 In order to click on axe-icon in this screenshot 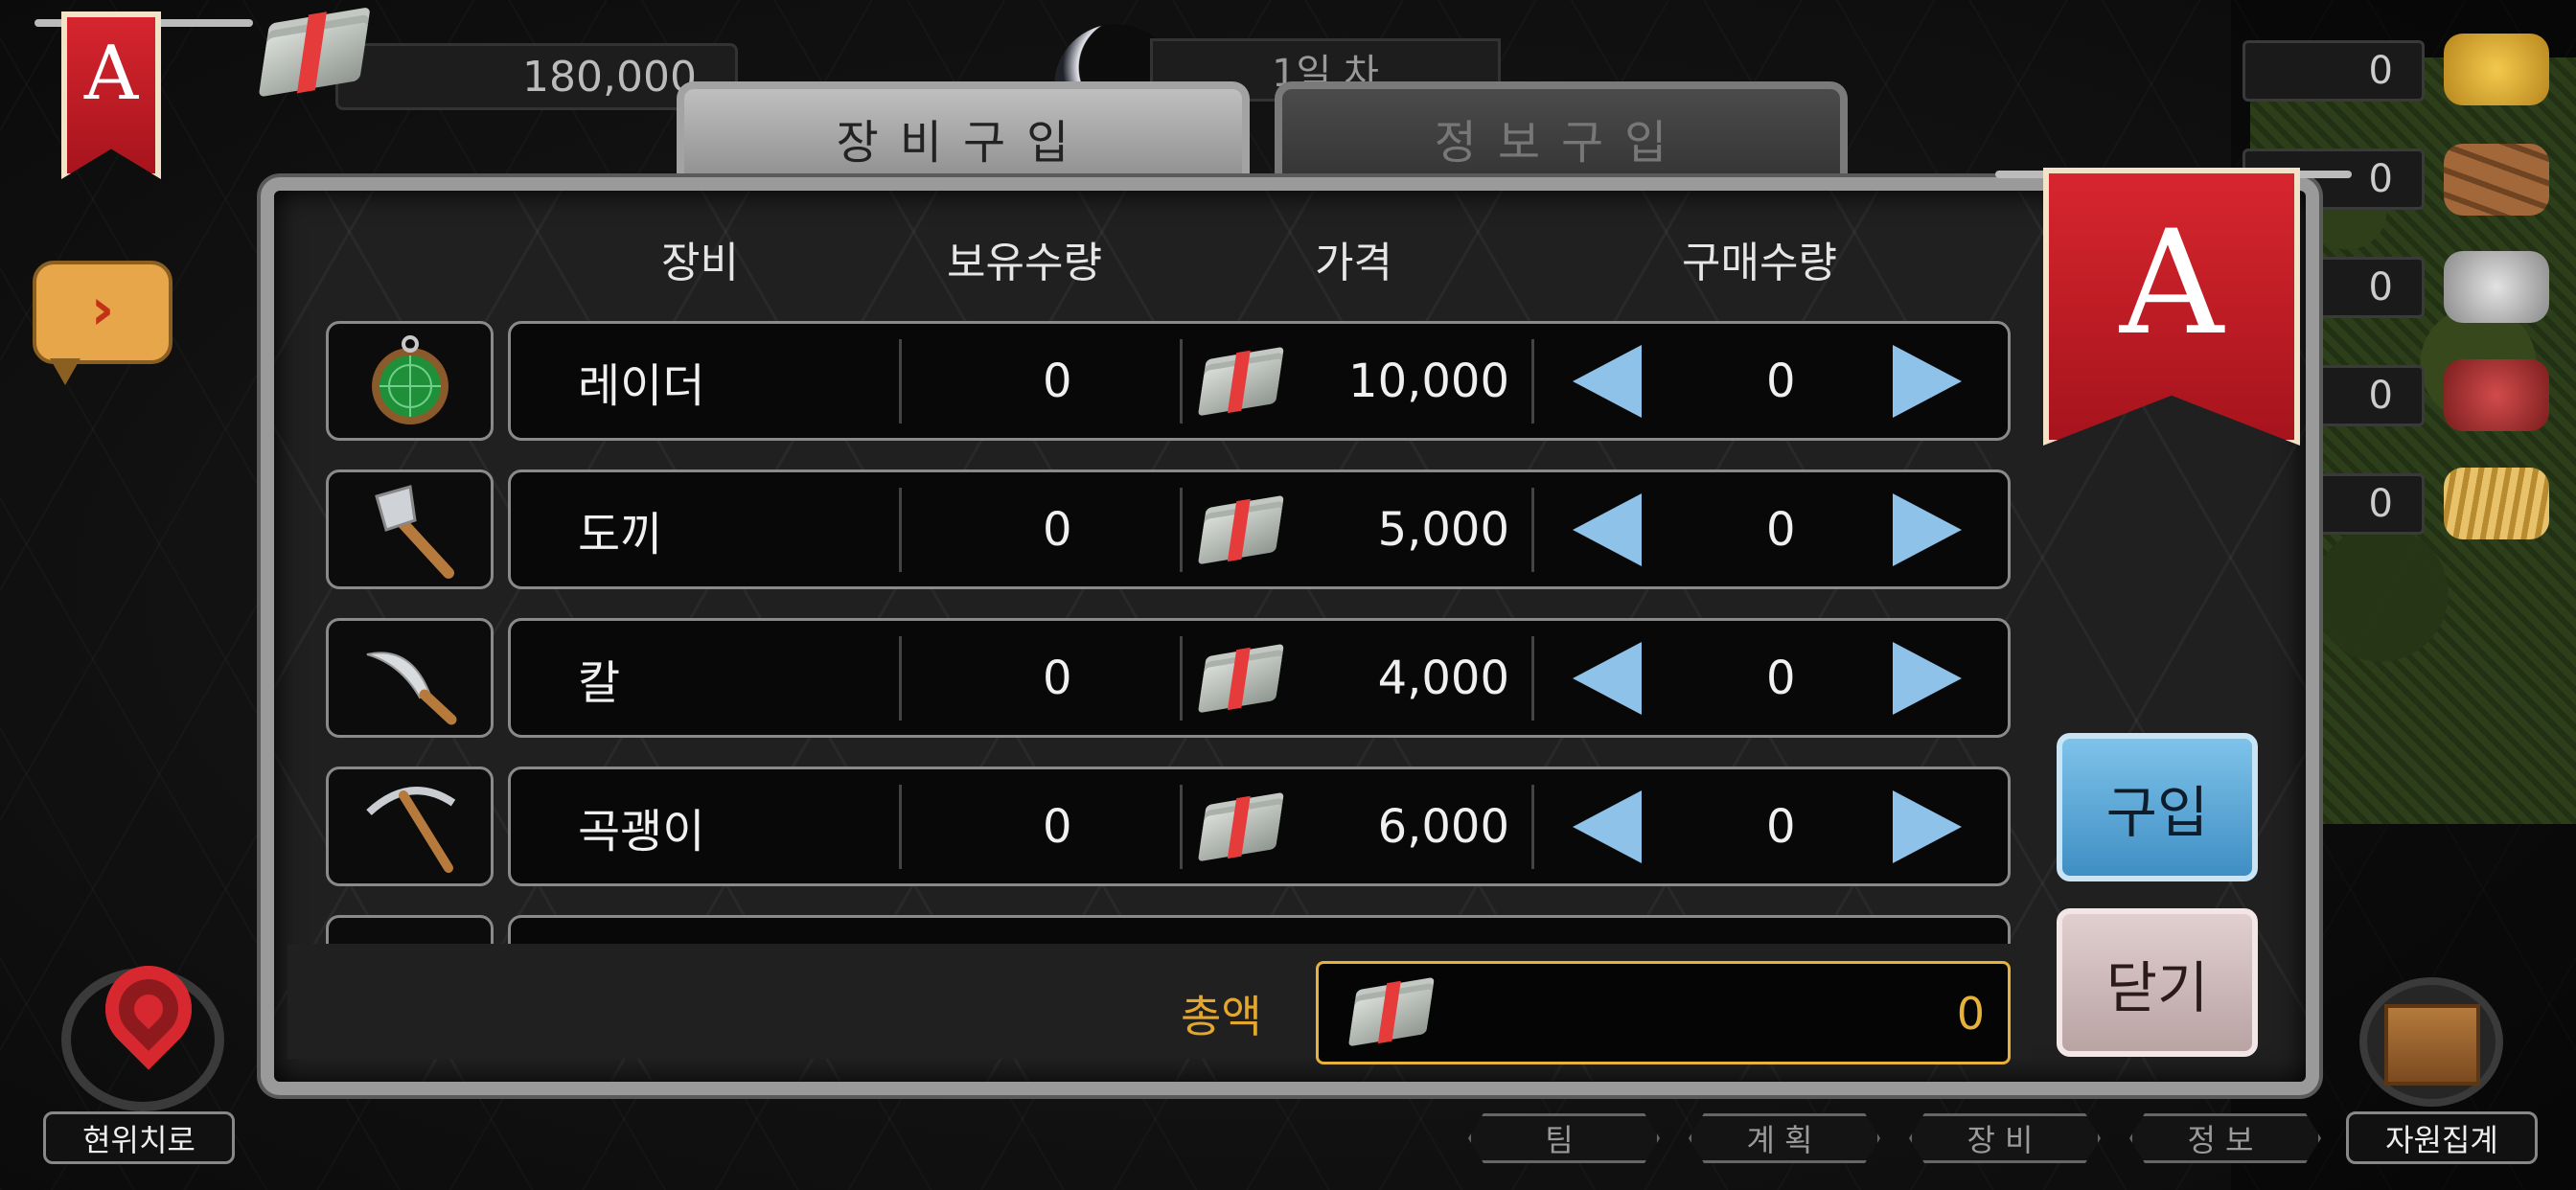, I will do `click(410, 529)`.